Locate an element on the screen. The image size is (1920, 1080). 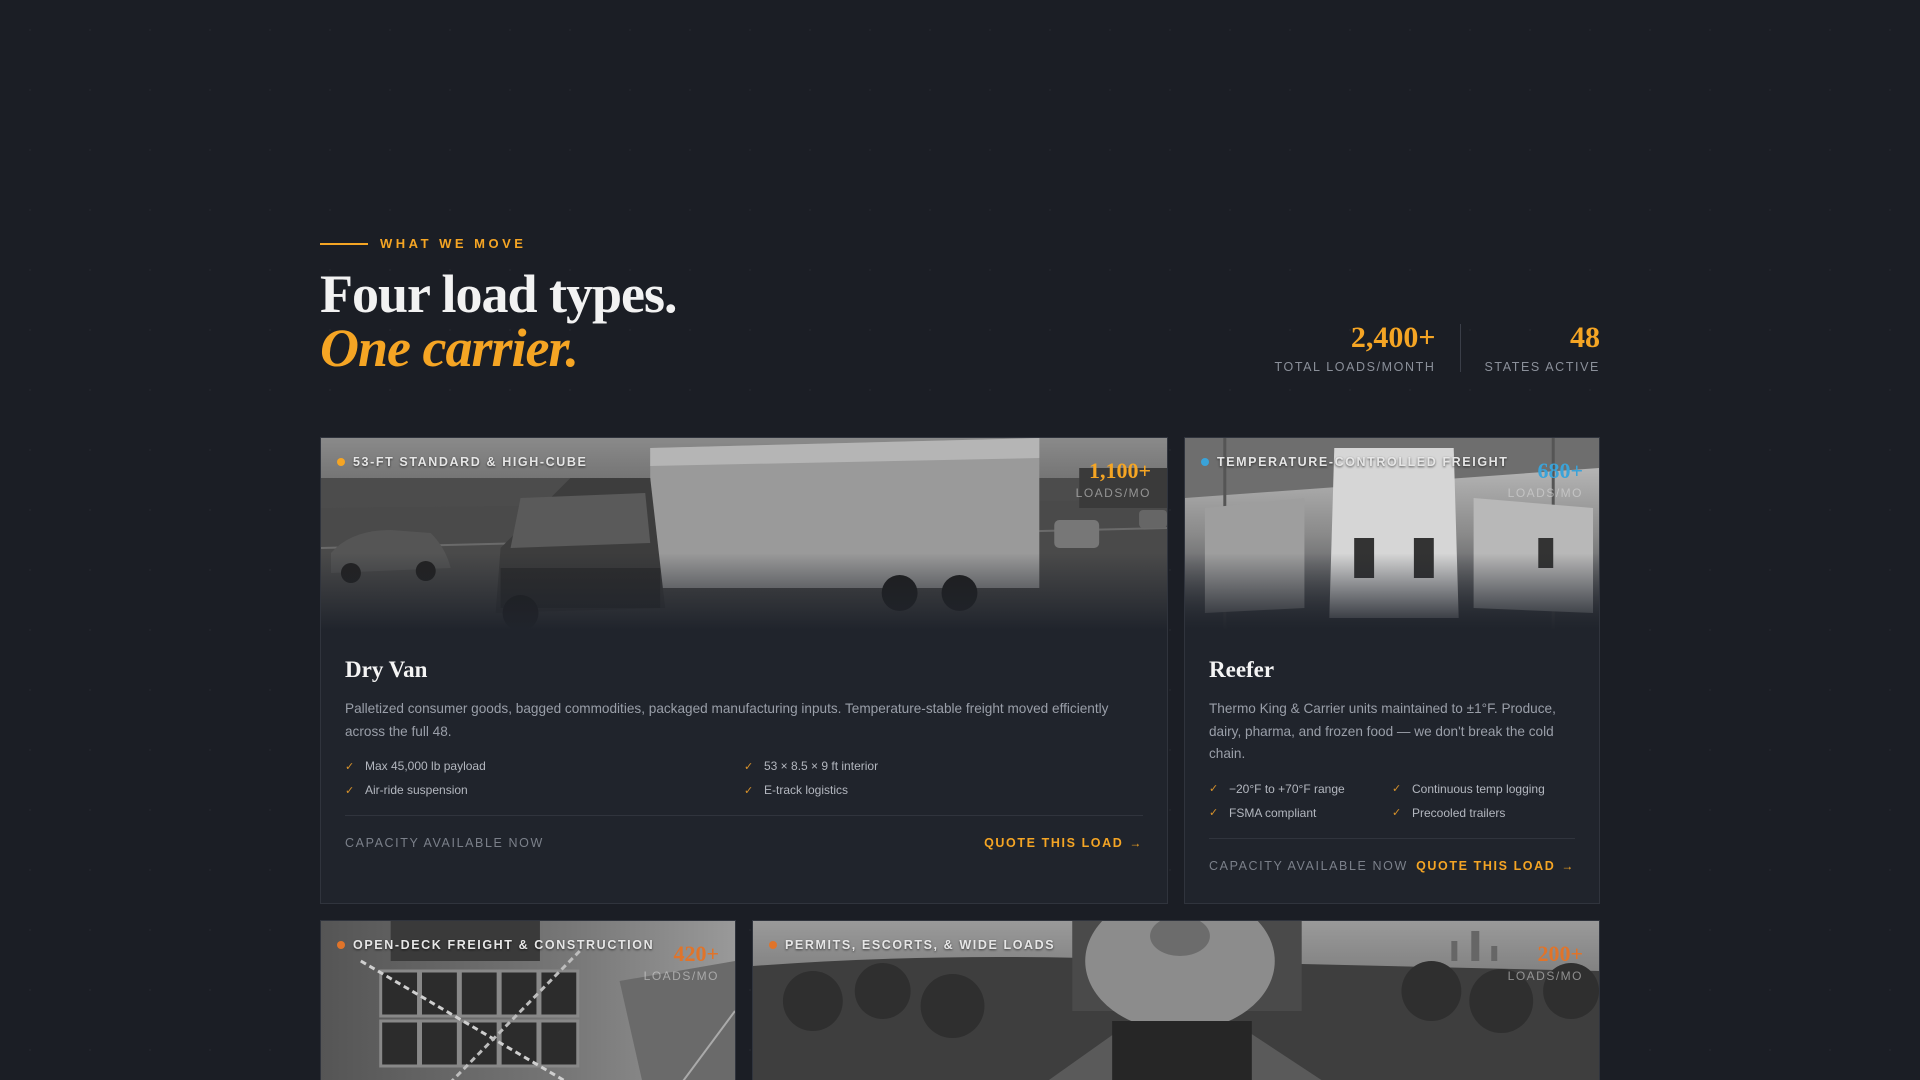
tag-text: OPEN-DECK FREIGHT & CONSTRUCTION is located at coordinates (504, 945).